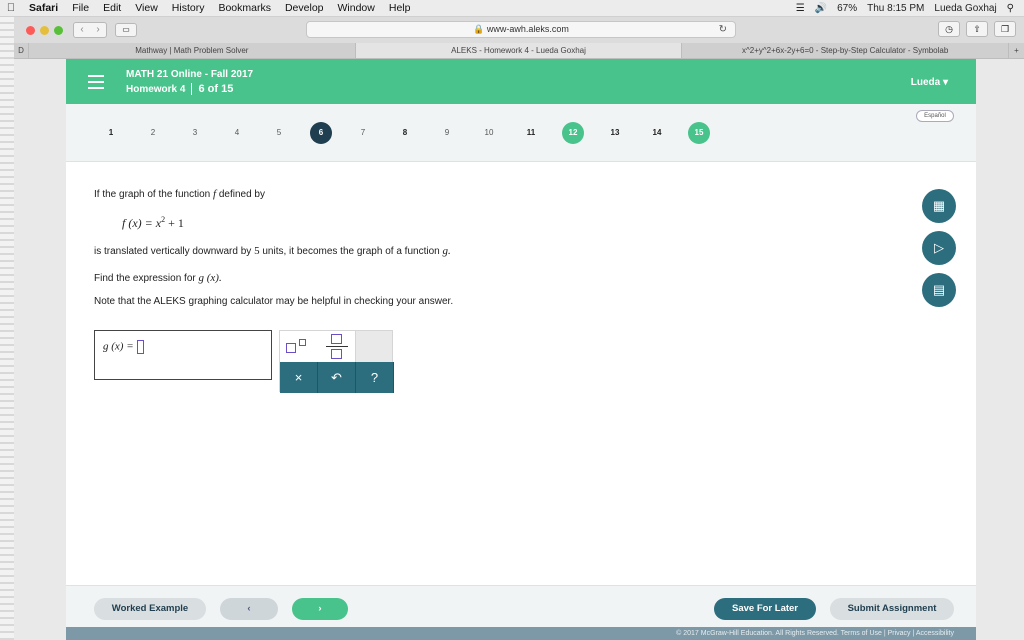 This screenshot has height=640, width=1024. What do you see at coordinates (939, 248) in the screenshot?
I see `video-icon: ▷` at bounding box center [939, 248].